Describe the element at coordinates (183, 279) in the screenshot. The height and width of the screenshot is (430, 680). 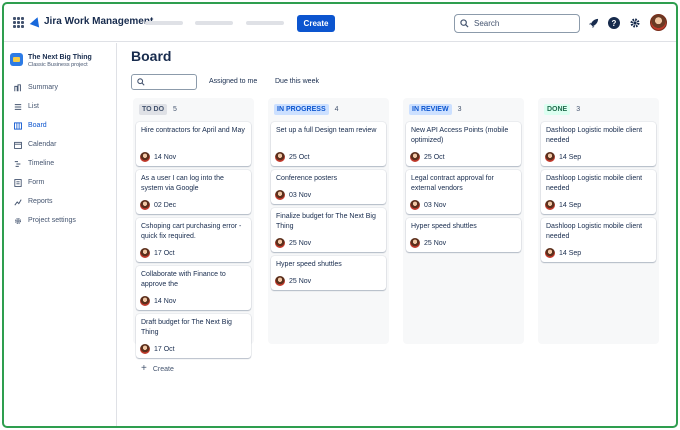
I see `card-title: Collaborate with Finance to approve the` at that location.